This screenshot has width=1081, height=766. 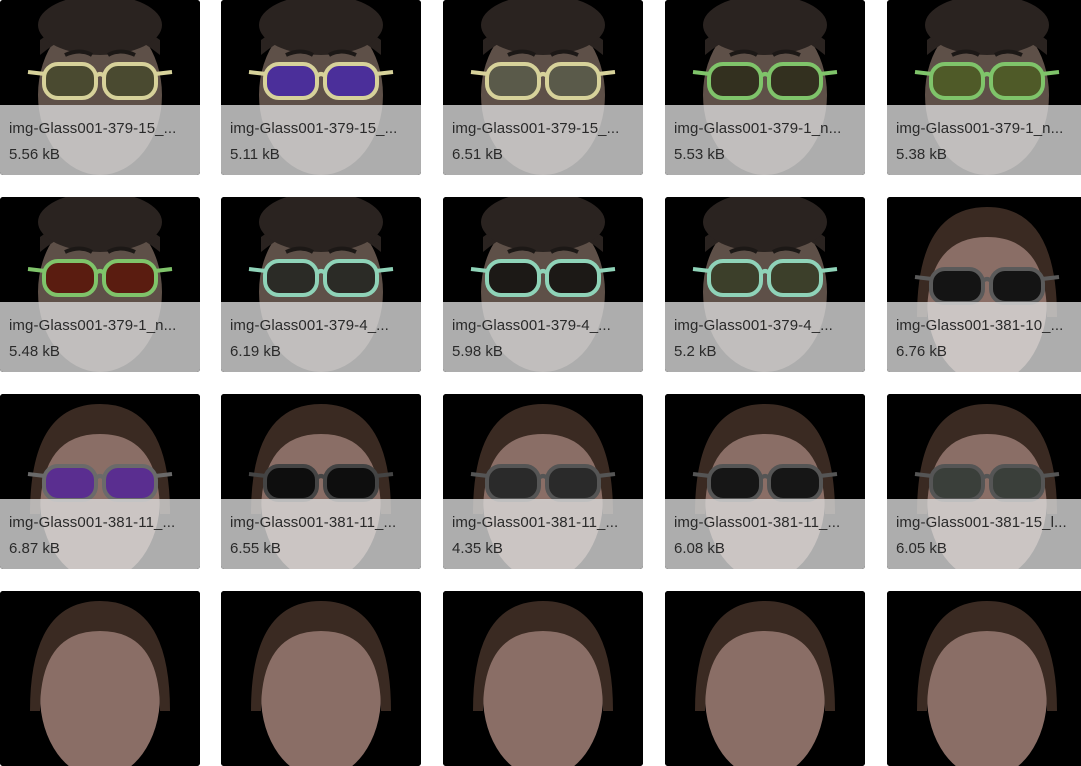 What do you see at coordinates (321, 140) in the screenshot?
I see `thumbnail-caption: img-Glass001-379-15_... 5.11 kB` at bounding box center [321, 140].